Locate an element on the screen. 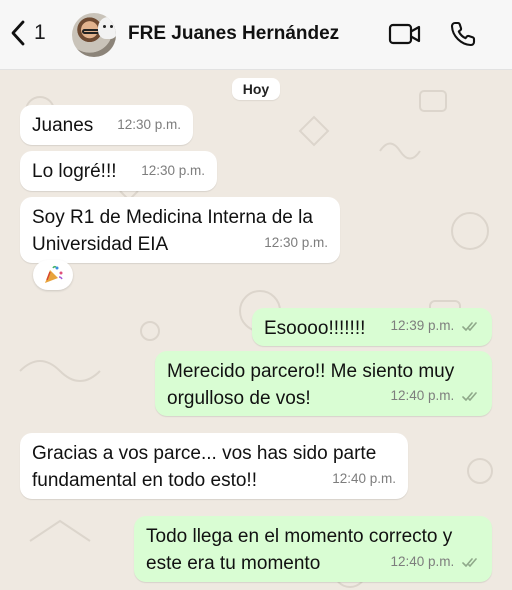 The width and height of the screenshot is (512, 590). party-popper-icon is located at coordinates (54, 274).